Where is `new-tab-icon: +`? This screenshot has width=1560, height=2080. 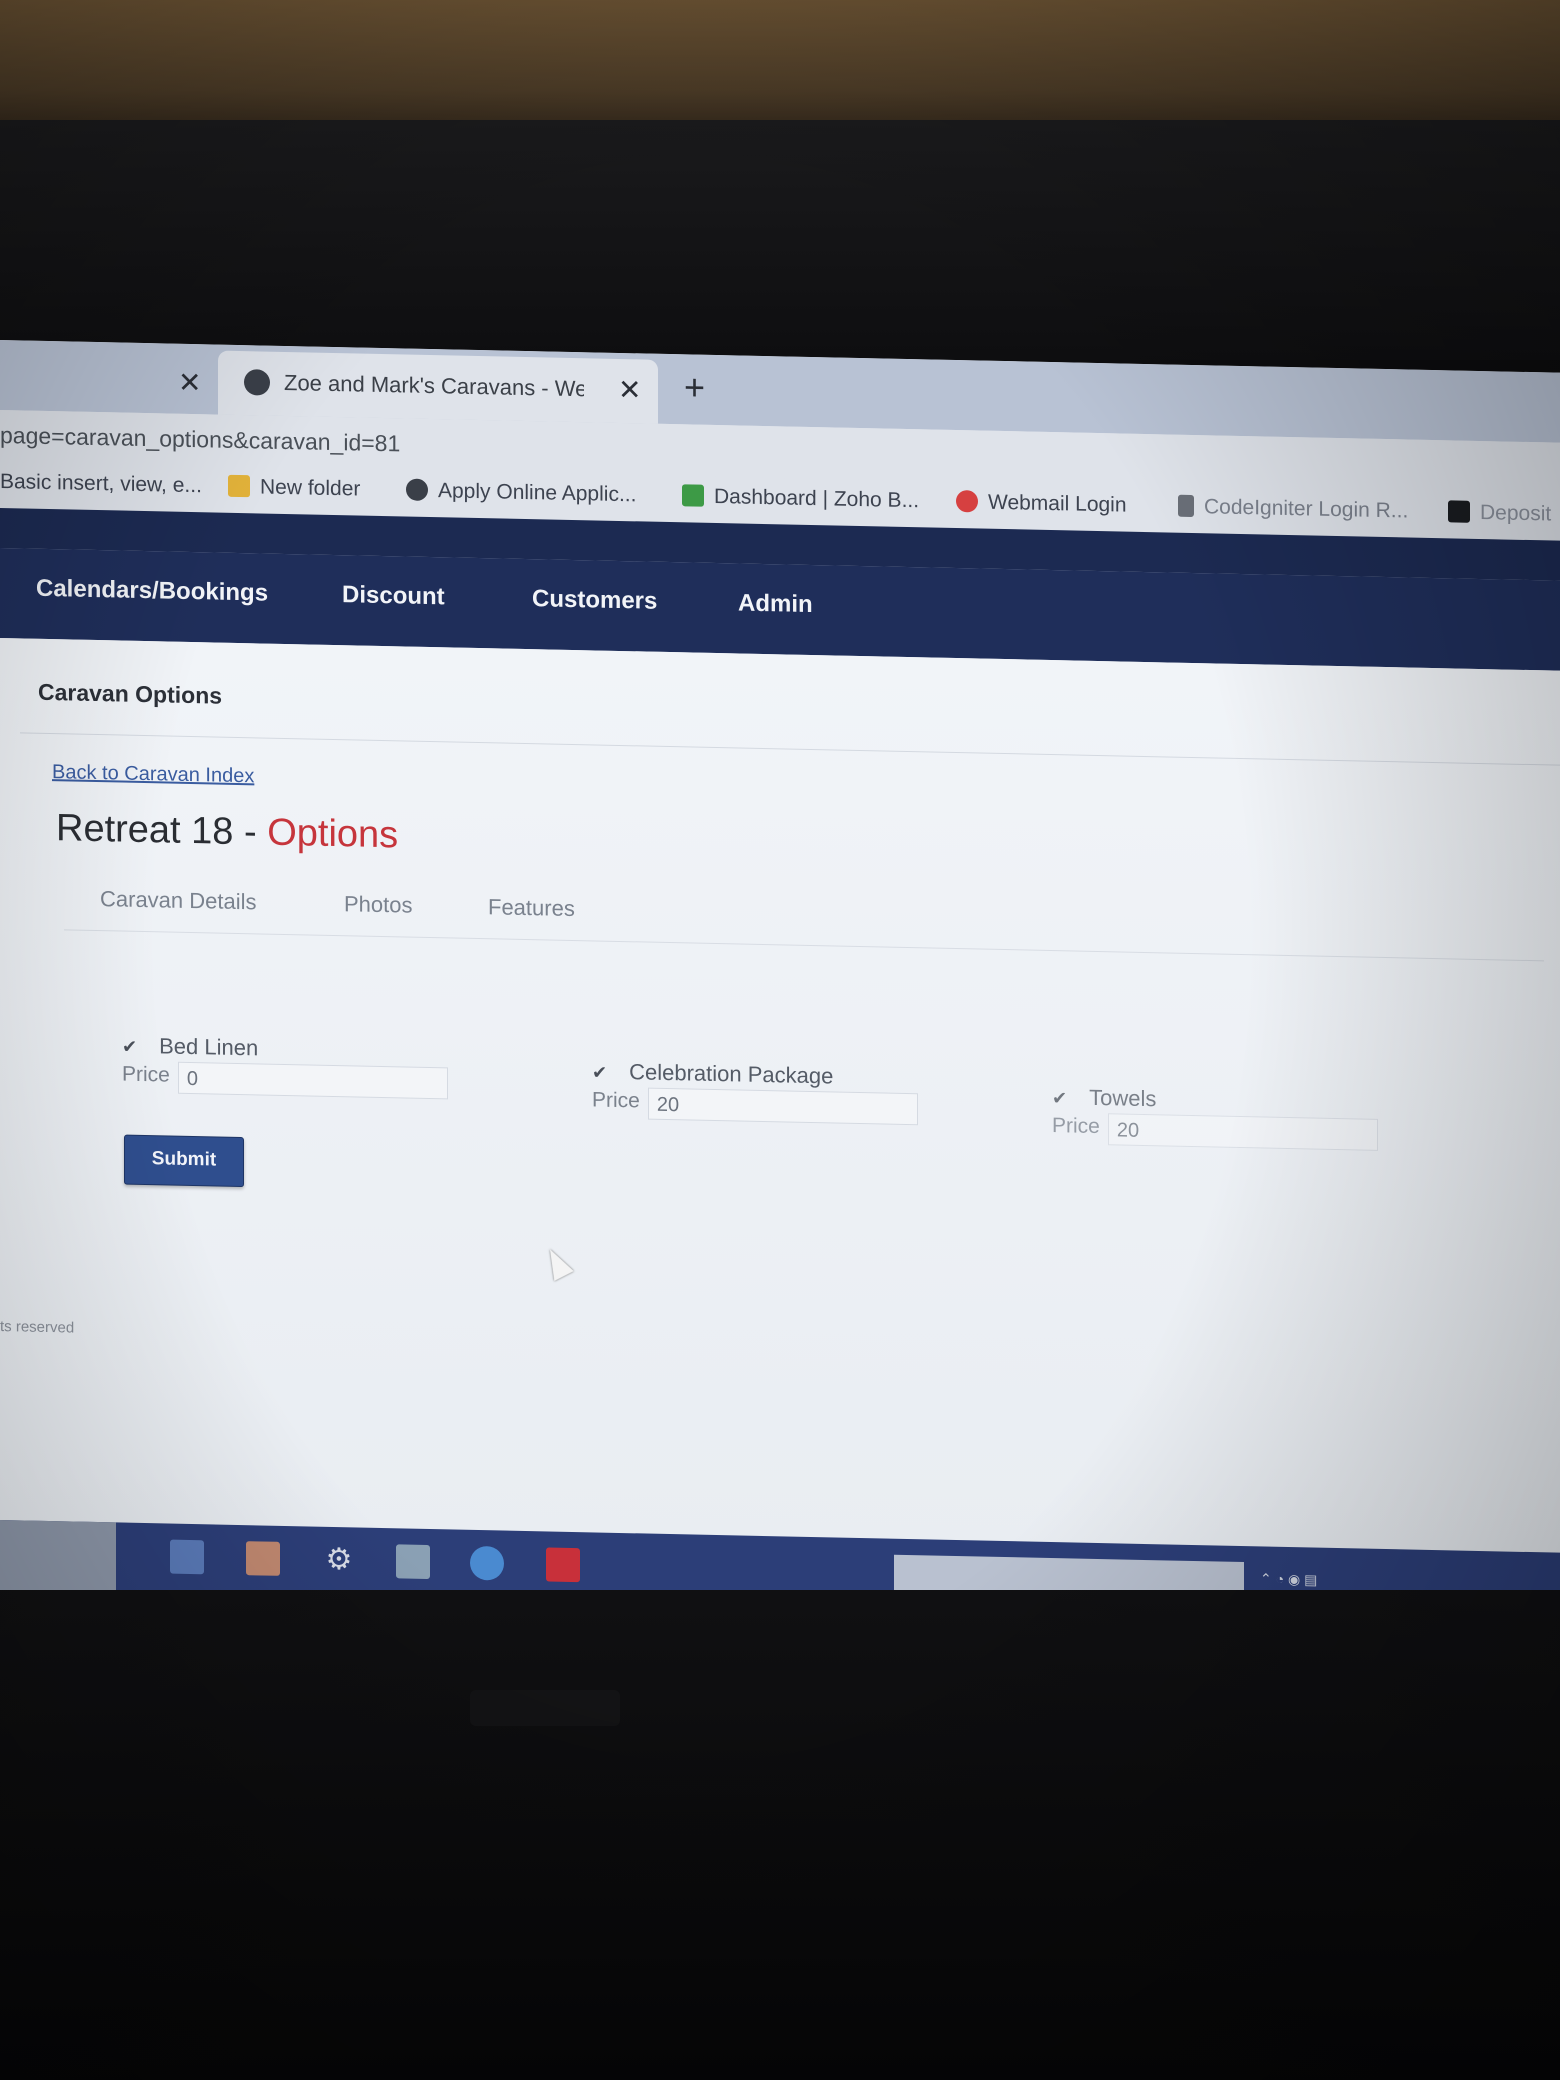 new-tab-icon: + is located at coordinates (694, 387).